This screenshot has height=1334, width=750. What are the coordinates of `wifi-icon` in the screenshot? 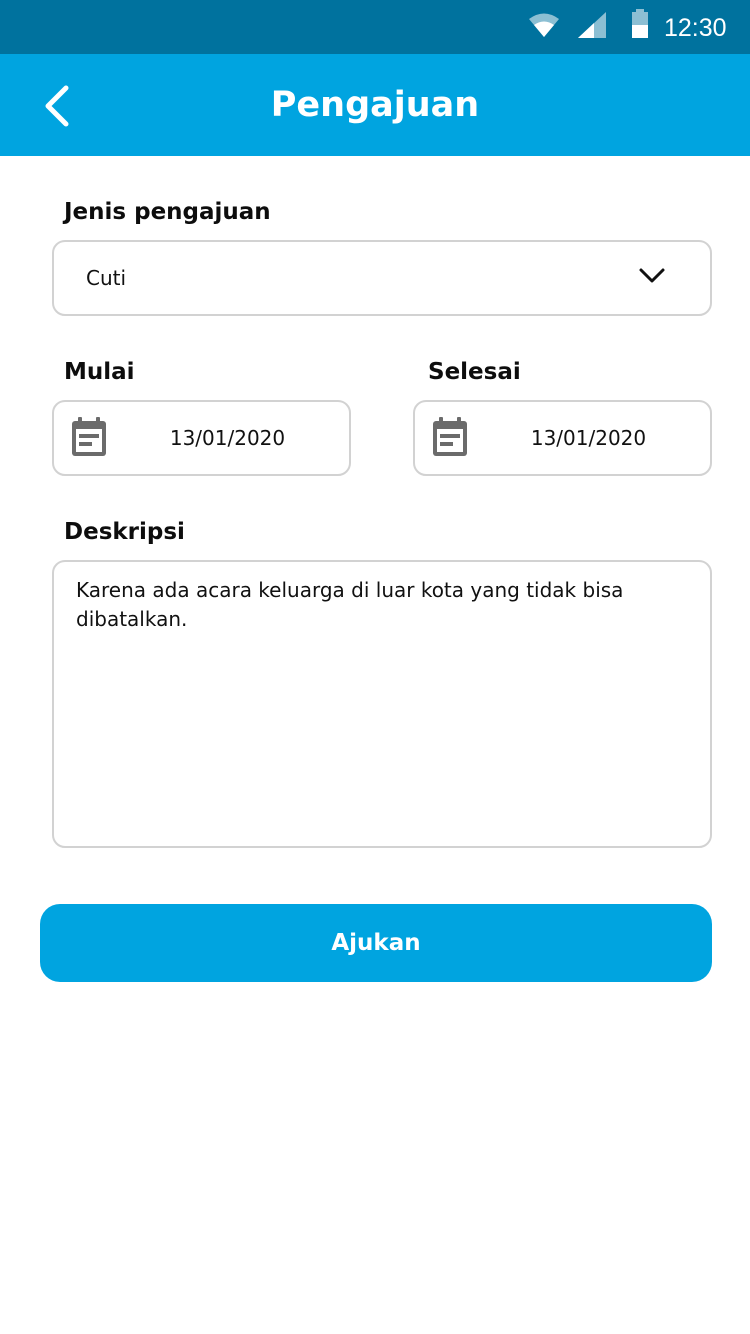 It's located at (544, 25).